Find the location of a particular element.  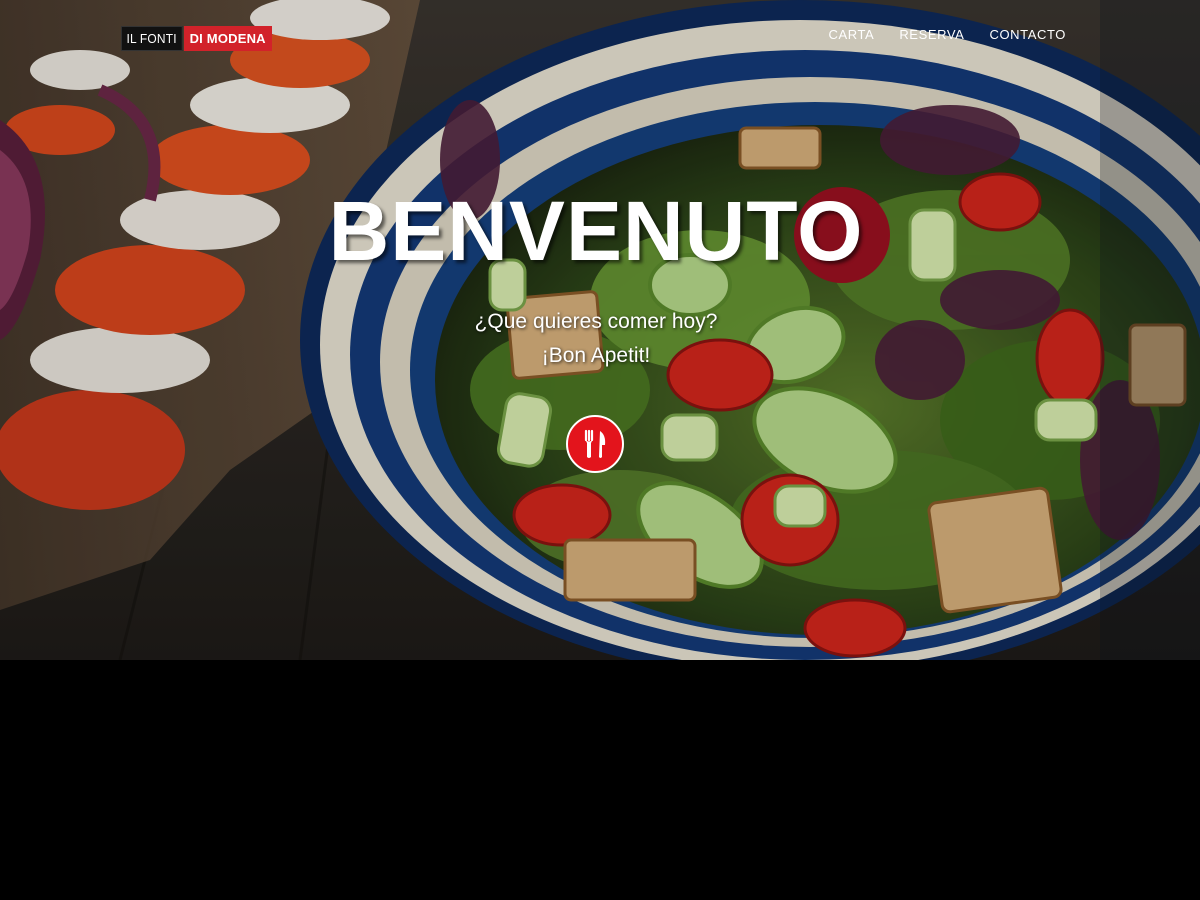

fork-knife-icon is located at coordinates (595, 443).